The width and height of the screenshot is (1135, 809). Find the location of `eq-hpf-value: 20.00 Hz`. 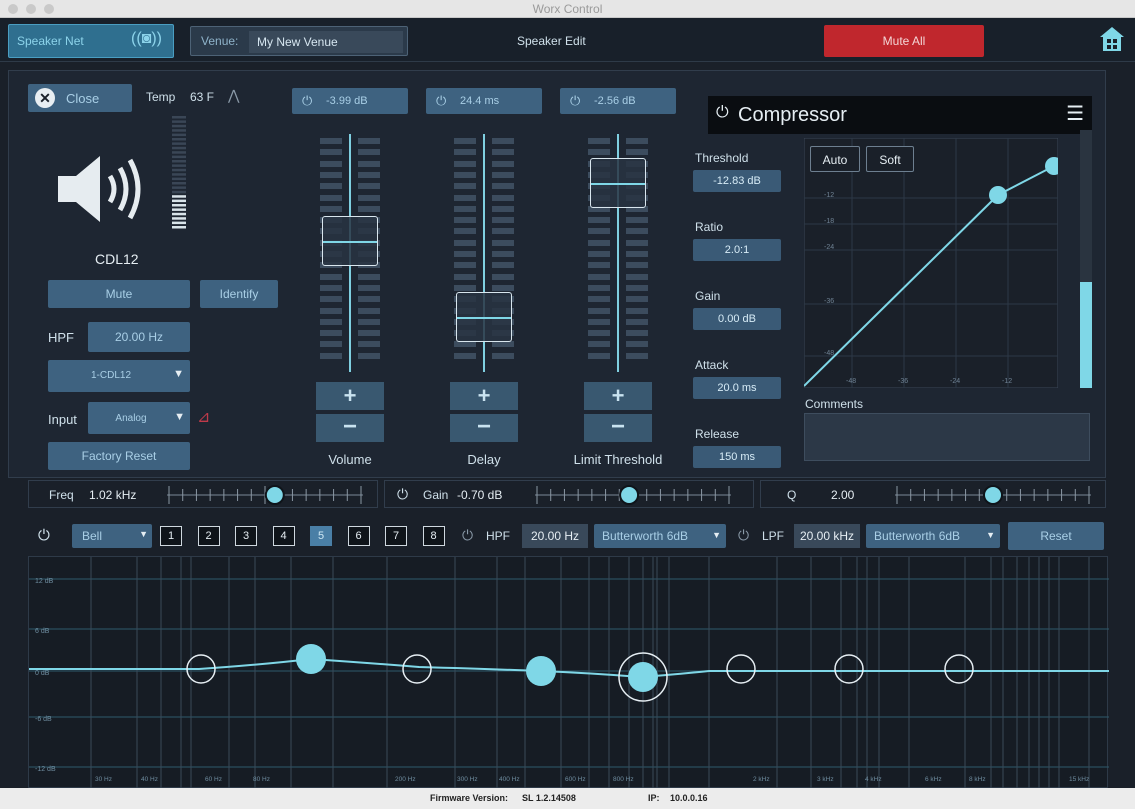

eq-hpf-value: 20.00 Hz is located at coordinates (555, 536).